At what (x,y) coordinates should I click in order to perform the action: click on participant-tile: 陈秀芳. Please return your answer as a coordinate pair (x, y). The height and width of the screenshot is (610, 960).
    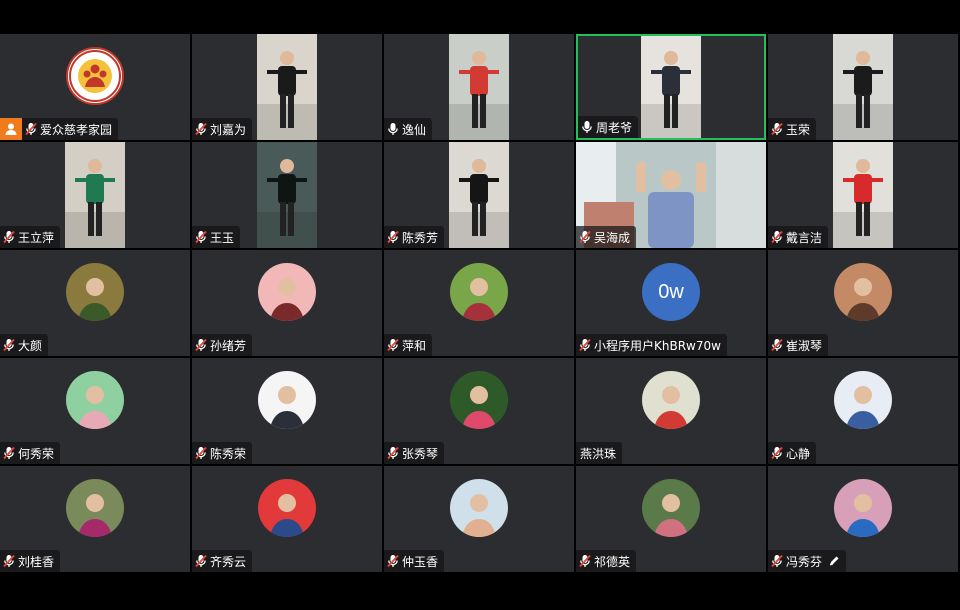
    Looking at the image, I should click on (479, 195).